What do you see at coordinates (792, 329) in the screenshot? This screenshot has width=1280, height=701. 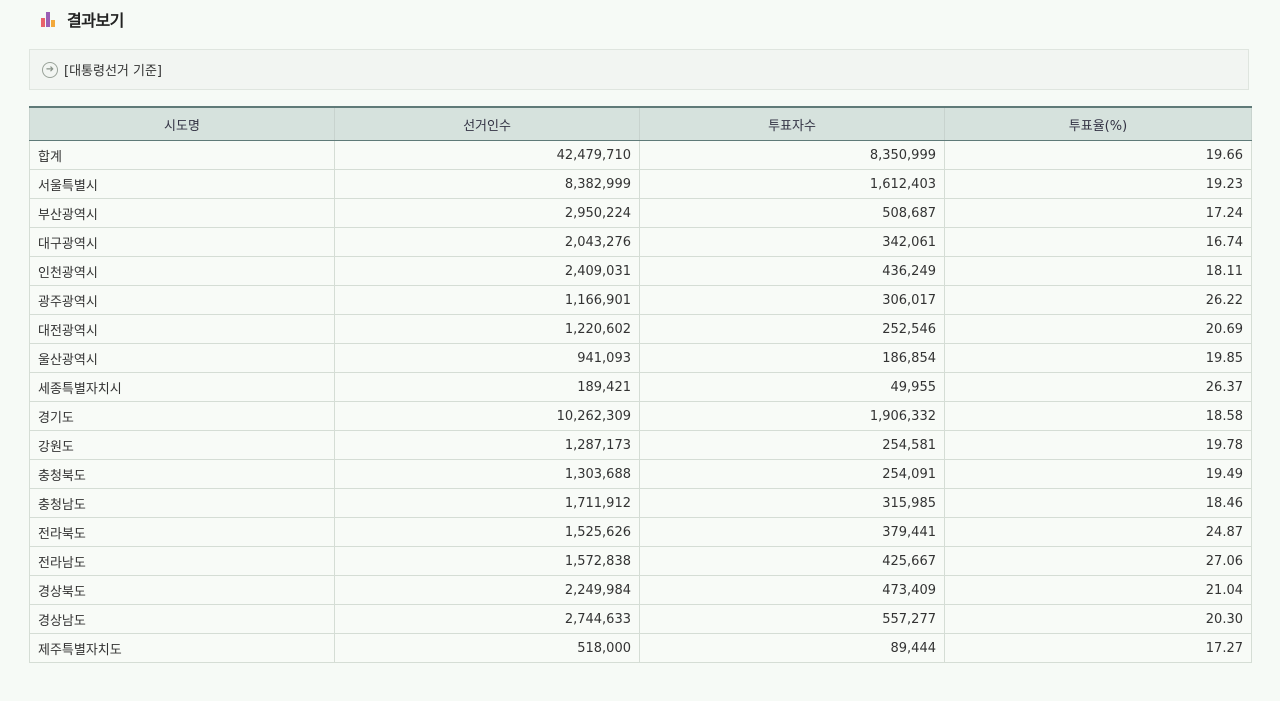 I see `voters-cell: 252,546` at bounding box center [792, 329].